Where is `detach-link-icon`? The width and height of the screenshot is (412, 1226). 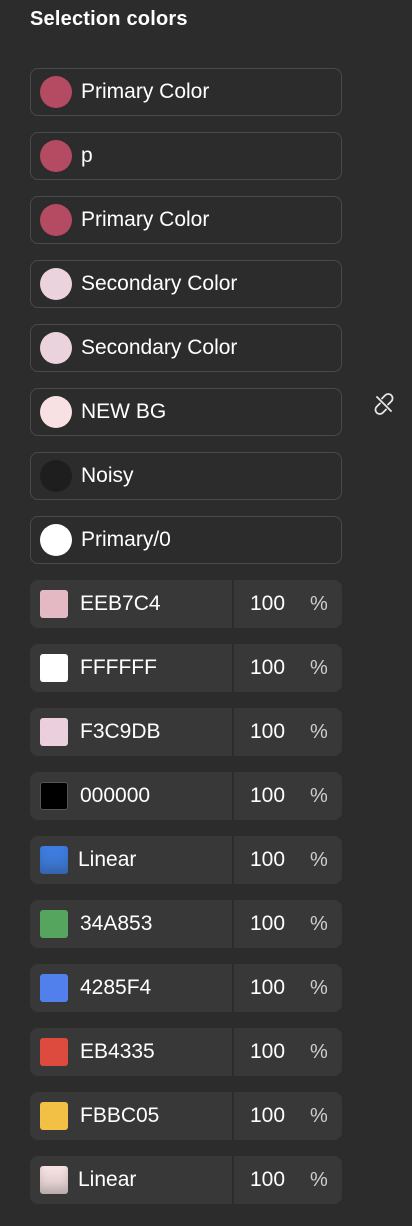
detach-link-icon is located at coordinates (384, 404).